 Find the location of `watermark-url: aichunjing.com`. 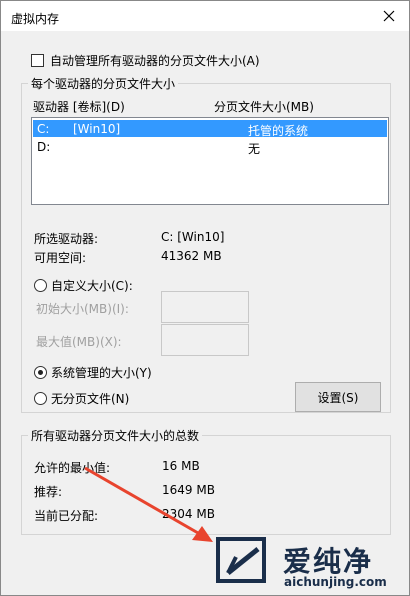

watermark-url: aichunjing.com is located at coordinates (335, 582).